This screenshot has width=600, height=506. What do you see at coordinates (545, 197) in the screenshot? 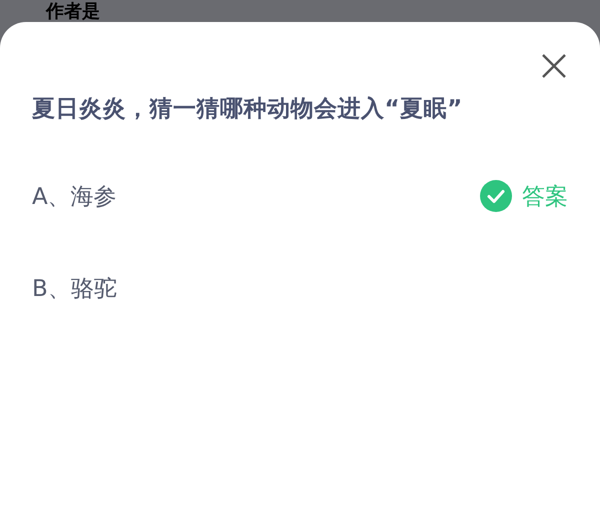
I see `answer-label: 答案` at bounding box center [545, 197].